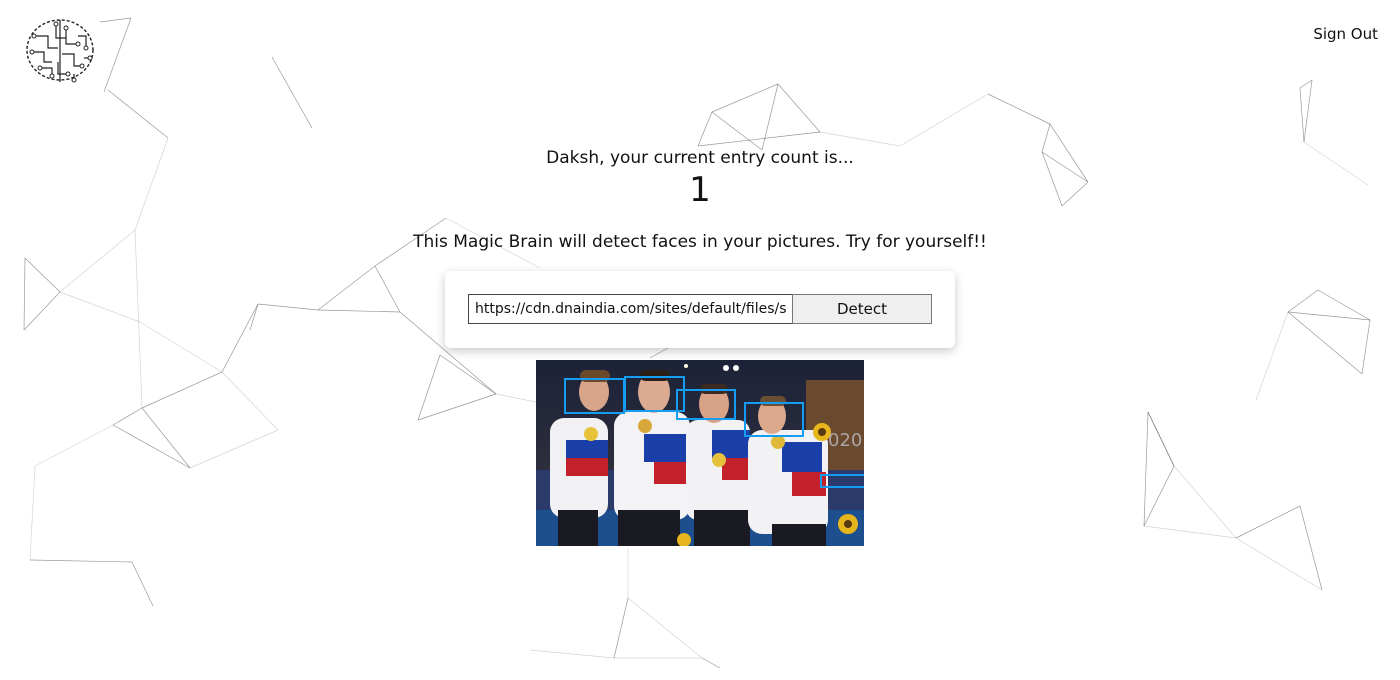 The image size is (1400, 680). I want to click on face-detection-image: 020, so click(700, 453).